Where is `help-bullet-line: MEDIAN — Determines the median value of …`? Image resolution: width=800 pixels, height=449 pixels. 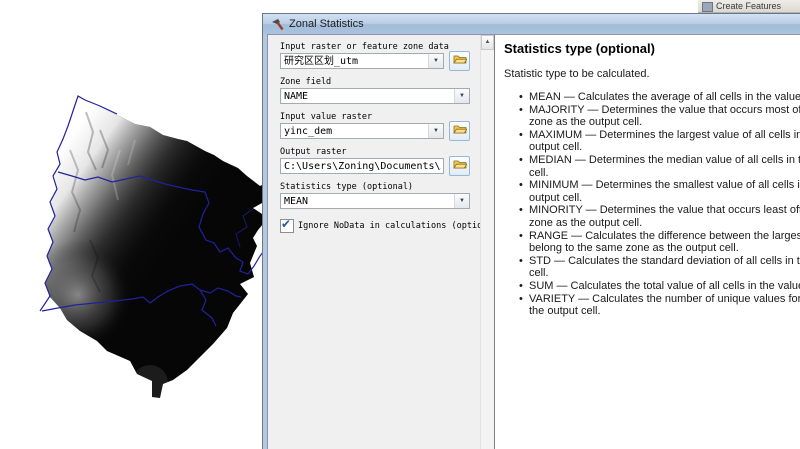
help-bullet-line: MEDIAN — Determines the median value of … is located at coordinates (664, 159).